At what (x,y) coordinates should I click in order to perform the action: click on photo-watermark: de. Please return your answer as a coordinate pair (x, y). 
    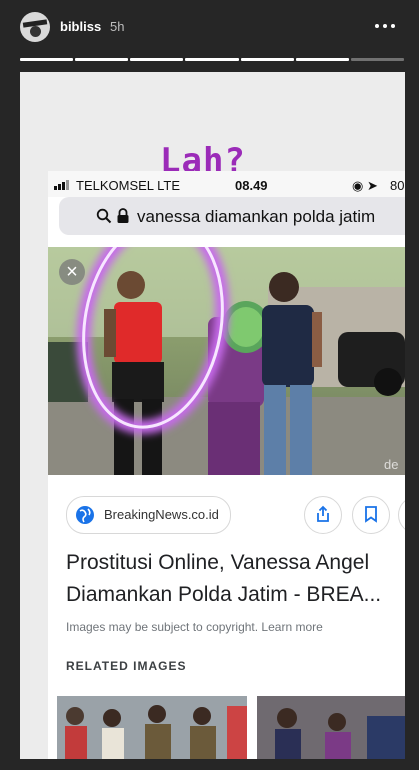
    Looking at the image, I should click on (391, 464).